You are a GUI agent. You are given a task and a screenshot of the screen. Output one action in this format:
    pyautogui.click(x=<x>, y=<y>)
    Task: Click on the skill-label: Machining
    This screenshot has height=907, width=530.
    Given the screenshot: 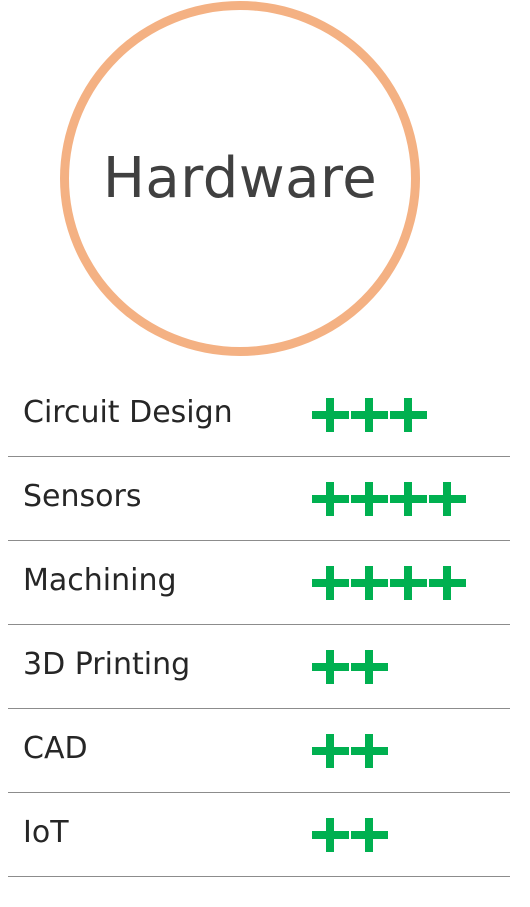 What is the action you would take?
    pyautogui.click(x=100, y=580)
    